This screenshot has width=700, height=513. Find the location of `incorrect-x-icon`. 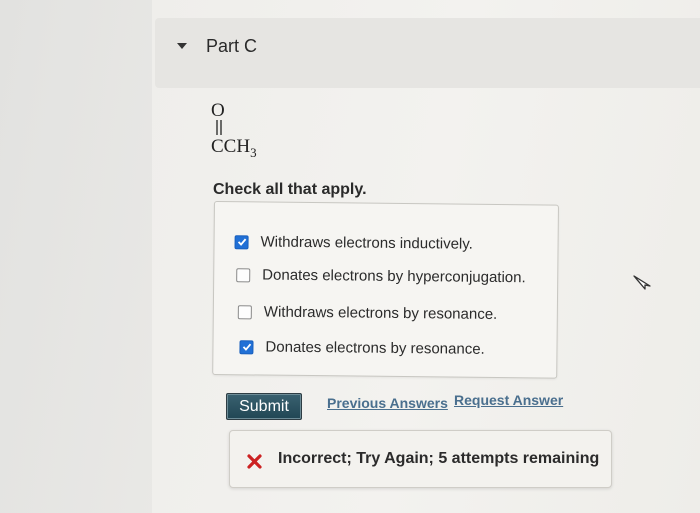

incorrect-x-icon is located at coordinates (254, 461).